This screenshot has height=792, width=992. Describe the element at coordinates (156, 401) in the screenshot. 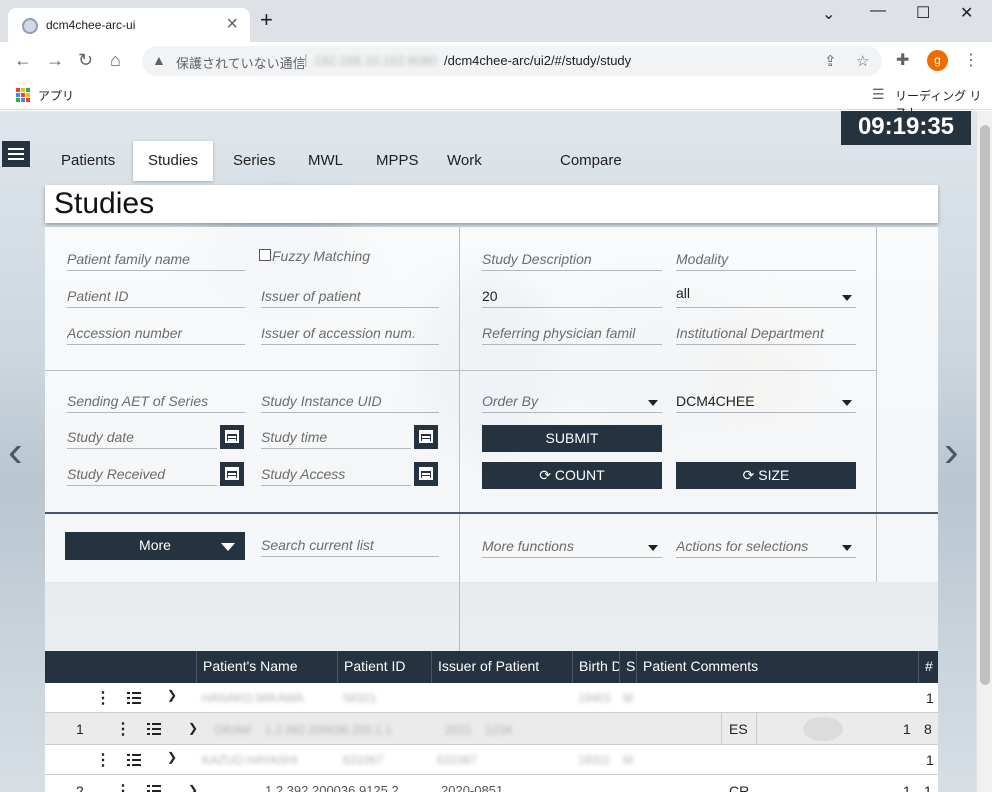

I see `sending-aet-input: Sending AET of Series` at that location.